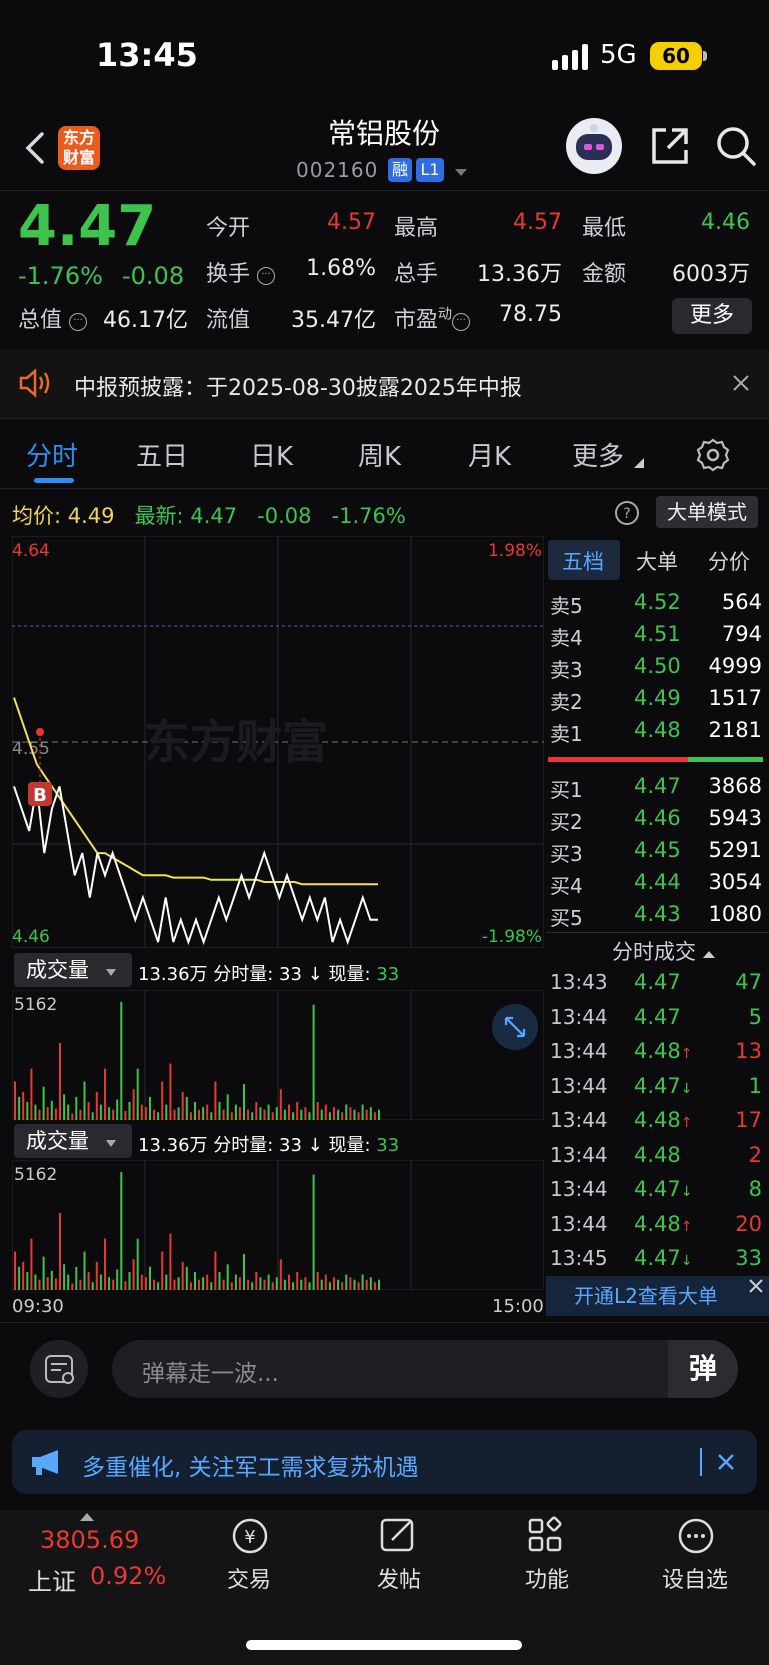 This screenshot has height=1665, width=769. I want to click on index-name: 上证, so click(52, 1579).